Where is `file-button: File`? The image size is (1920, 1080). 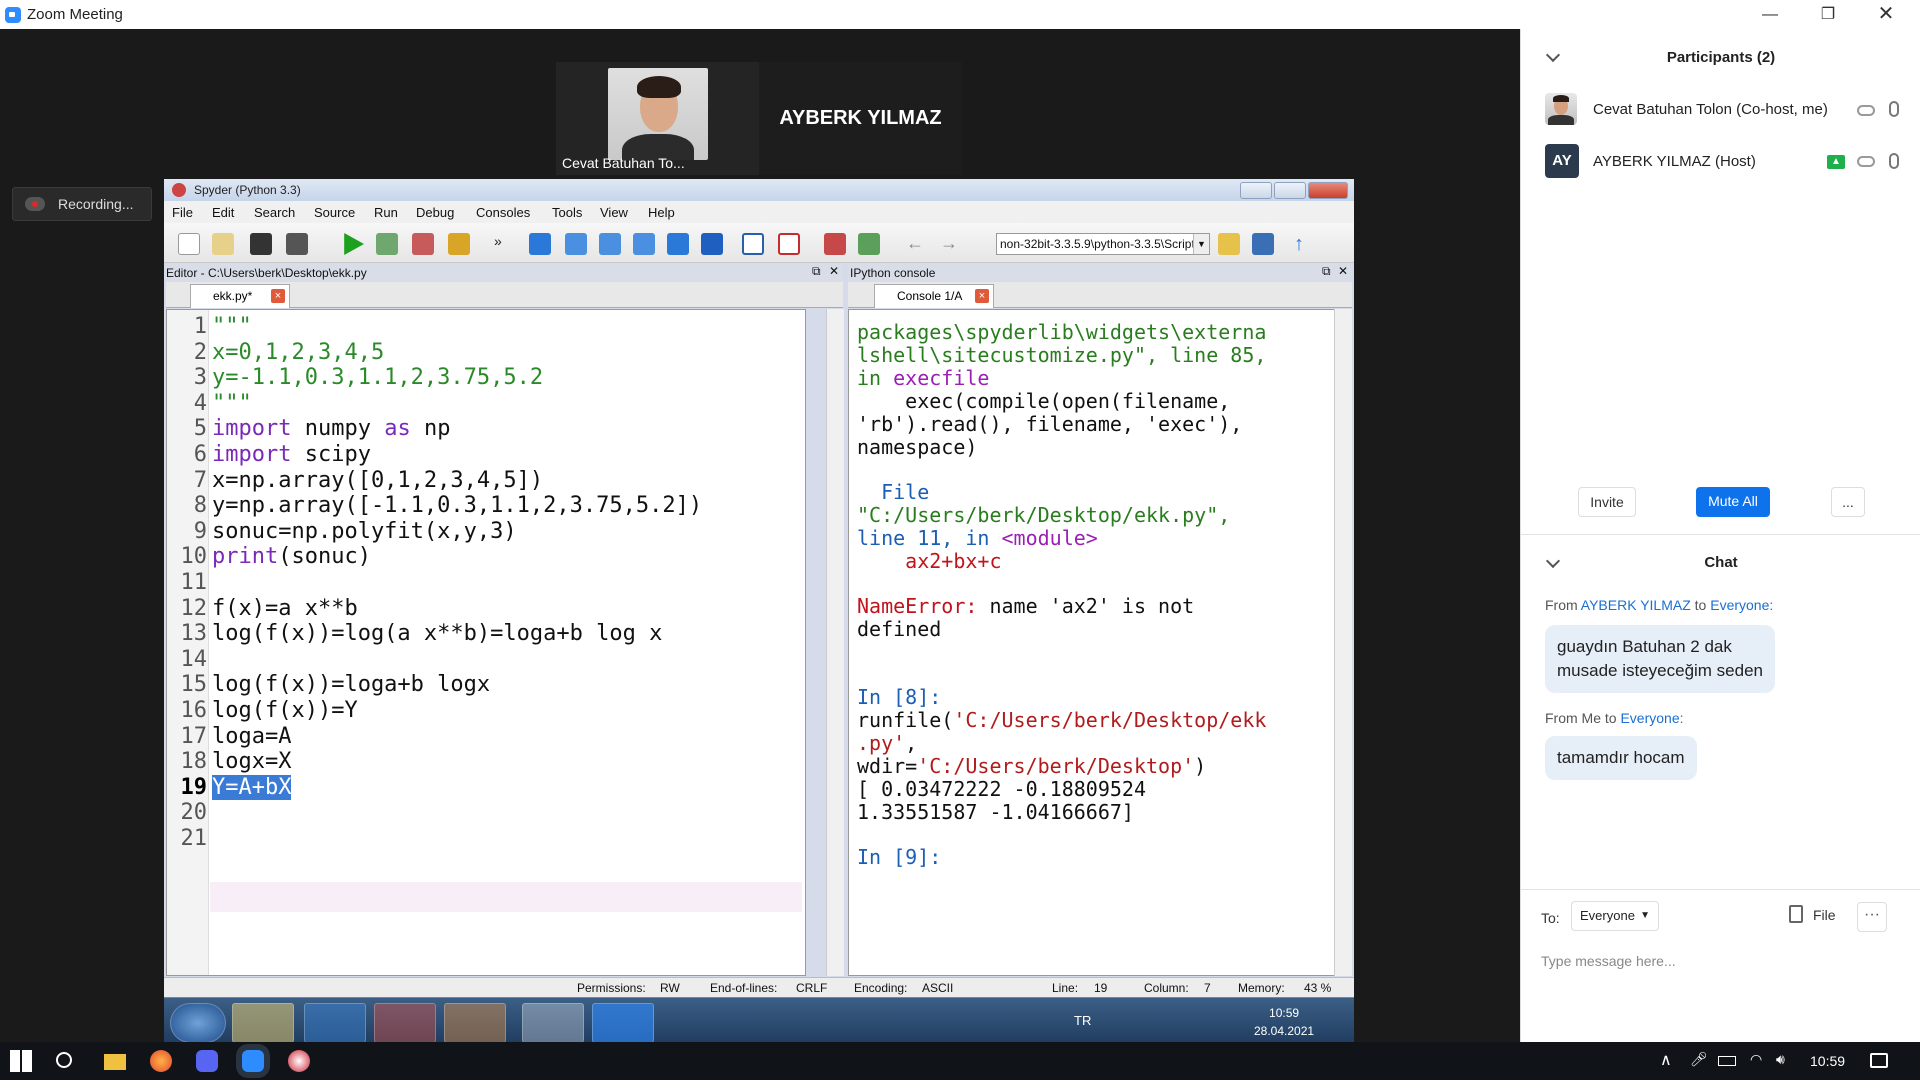
file-button: File is located at coordinates (1824, 915).